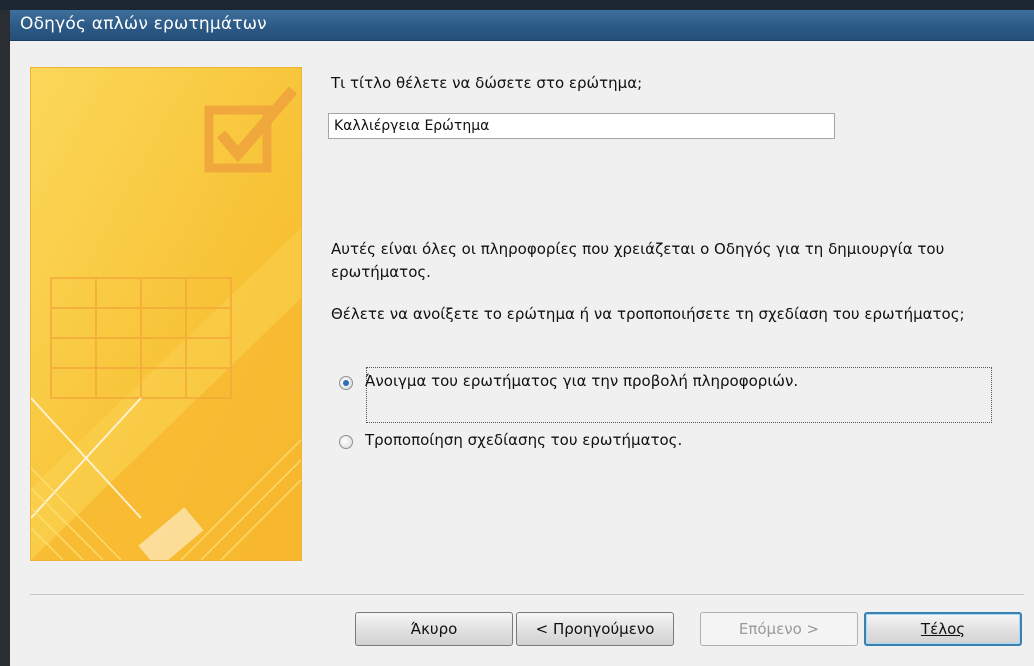 The height and width of the screenshot is (666, 1034). I want to click on window-left-border, so click(5, 338).